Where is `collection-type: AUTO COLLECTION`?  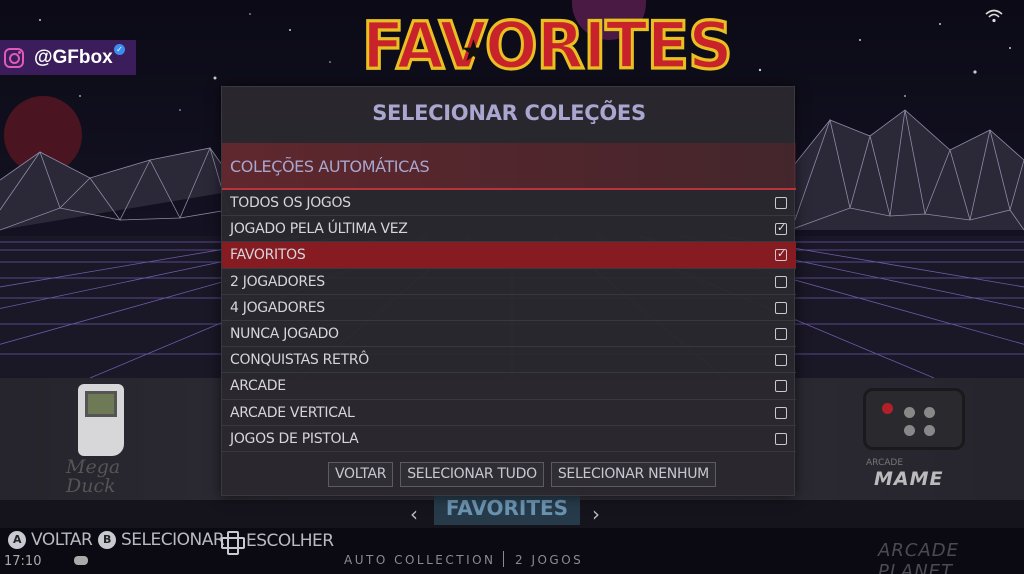 collection-type: AUTO COLLECTION is located at coordinates (420, 560).